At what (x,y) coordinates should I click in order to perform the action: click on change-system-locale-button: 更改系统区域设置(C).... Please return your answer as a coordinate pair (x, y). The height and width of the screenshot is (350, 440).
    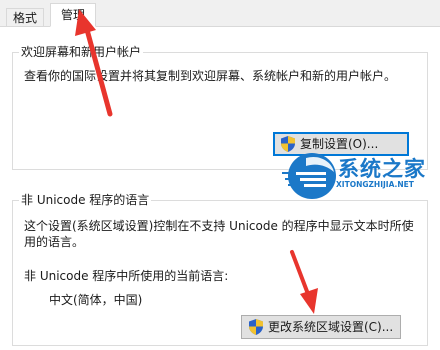
    Looking at the image, I should click on (321, 327).